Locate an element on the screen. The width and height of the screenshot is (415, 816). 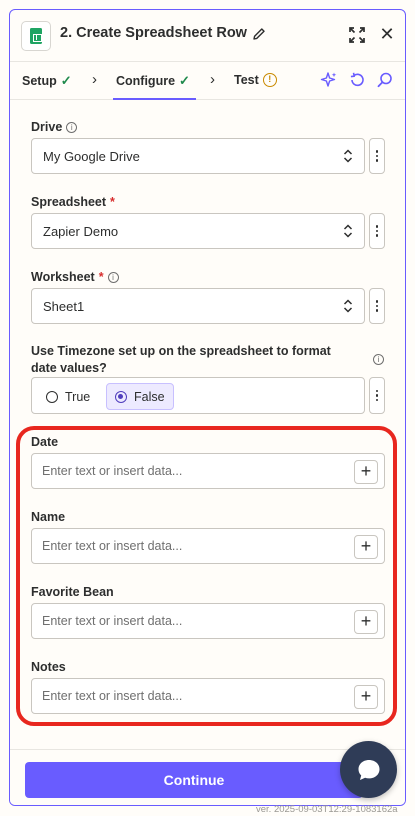
step-title: 2. Create Spreadsheet Row is located at coordinates (153, 33).